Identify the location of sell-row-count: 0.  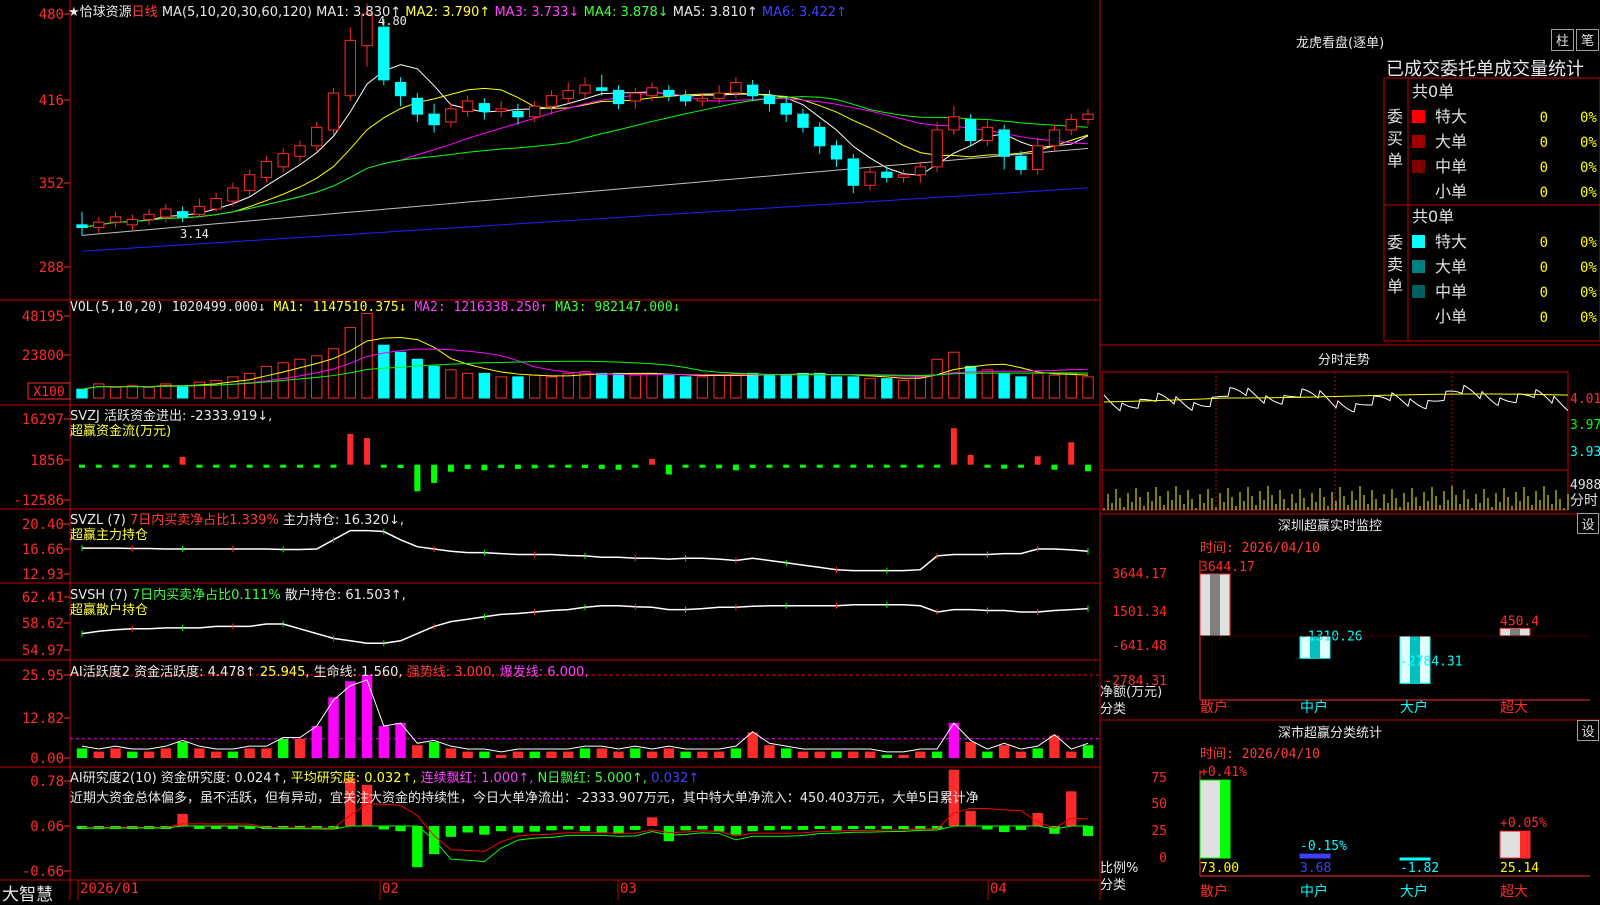
(1544, 268).